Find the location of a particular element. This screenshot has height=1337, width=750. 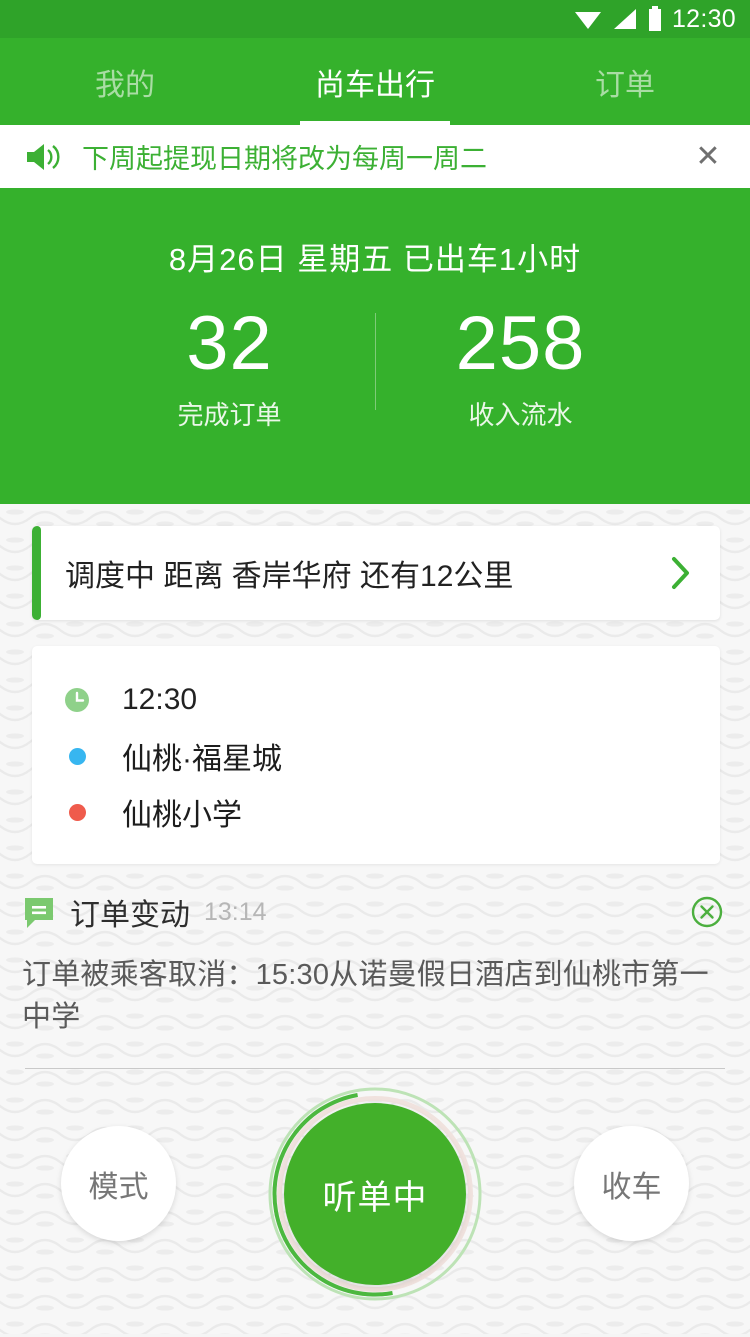

stat-income: 258 收入流水 is located at coordinates (521, 366).